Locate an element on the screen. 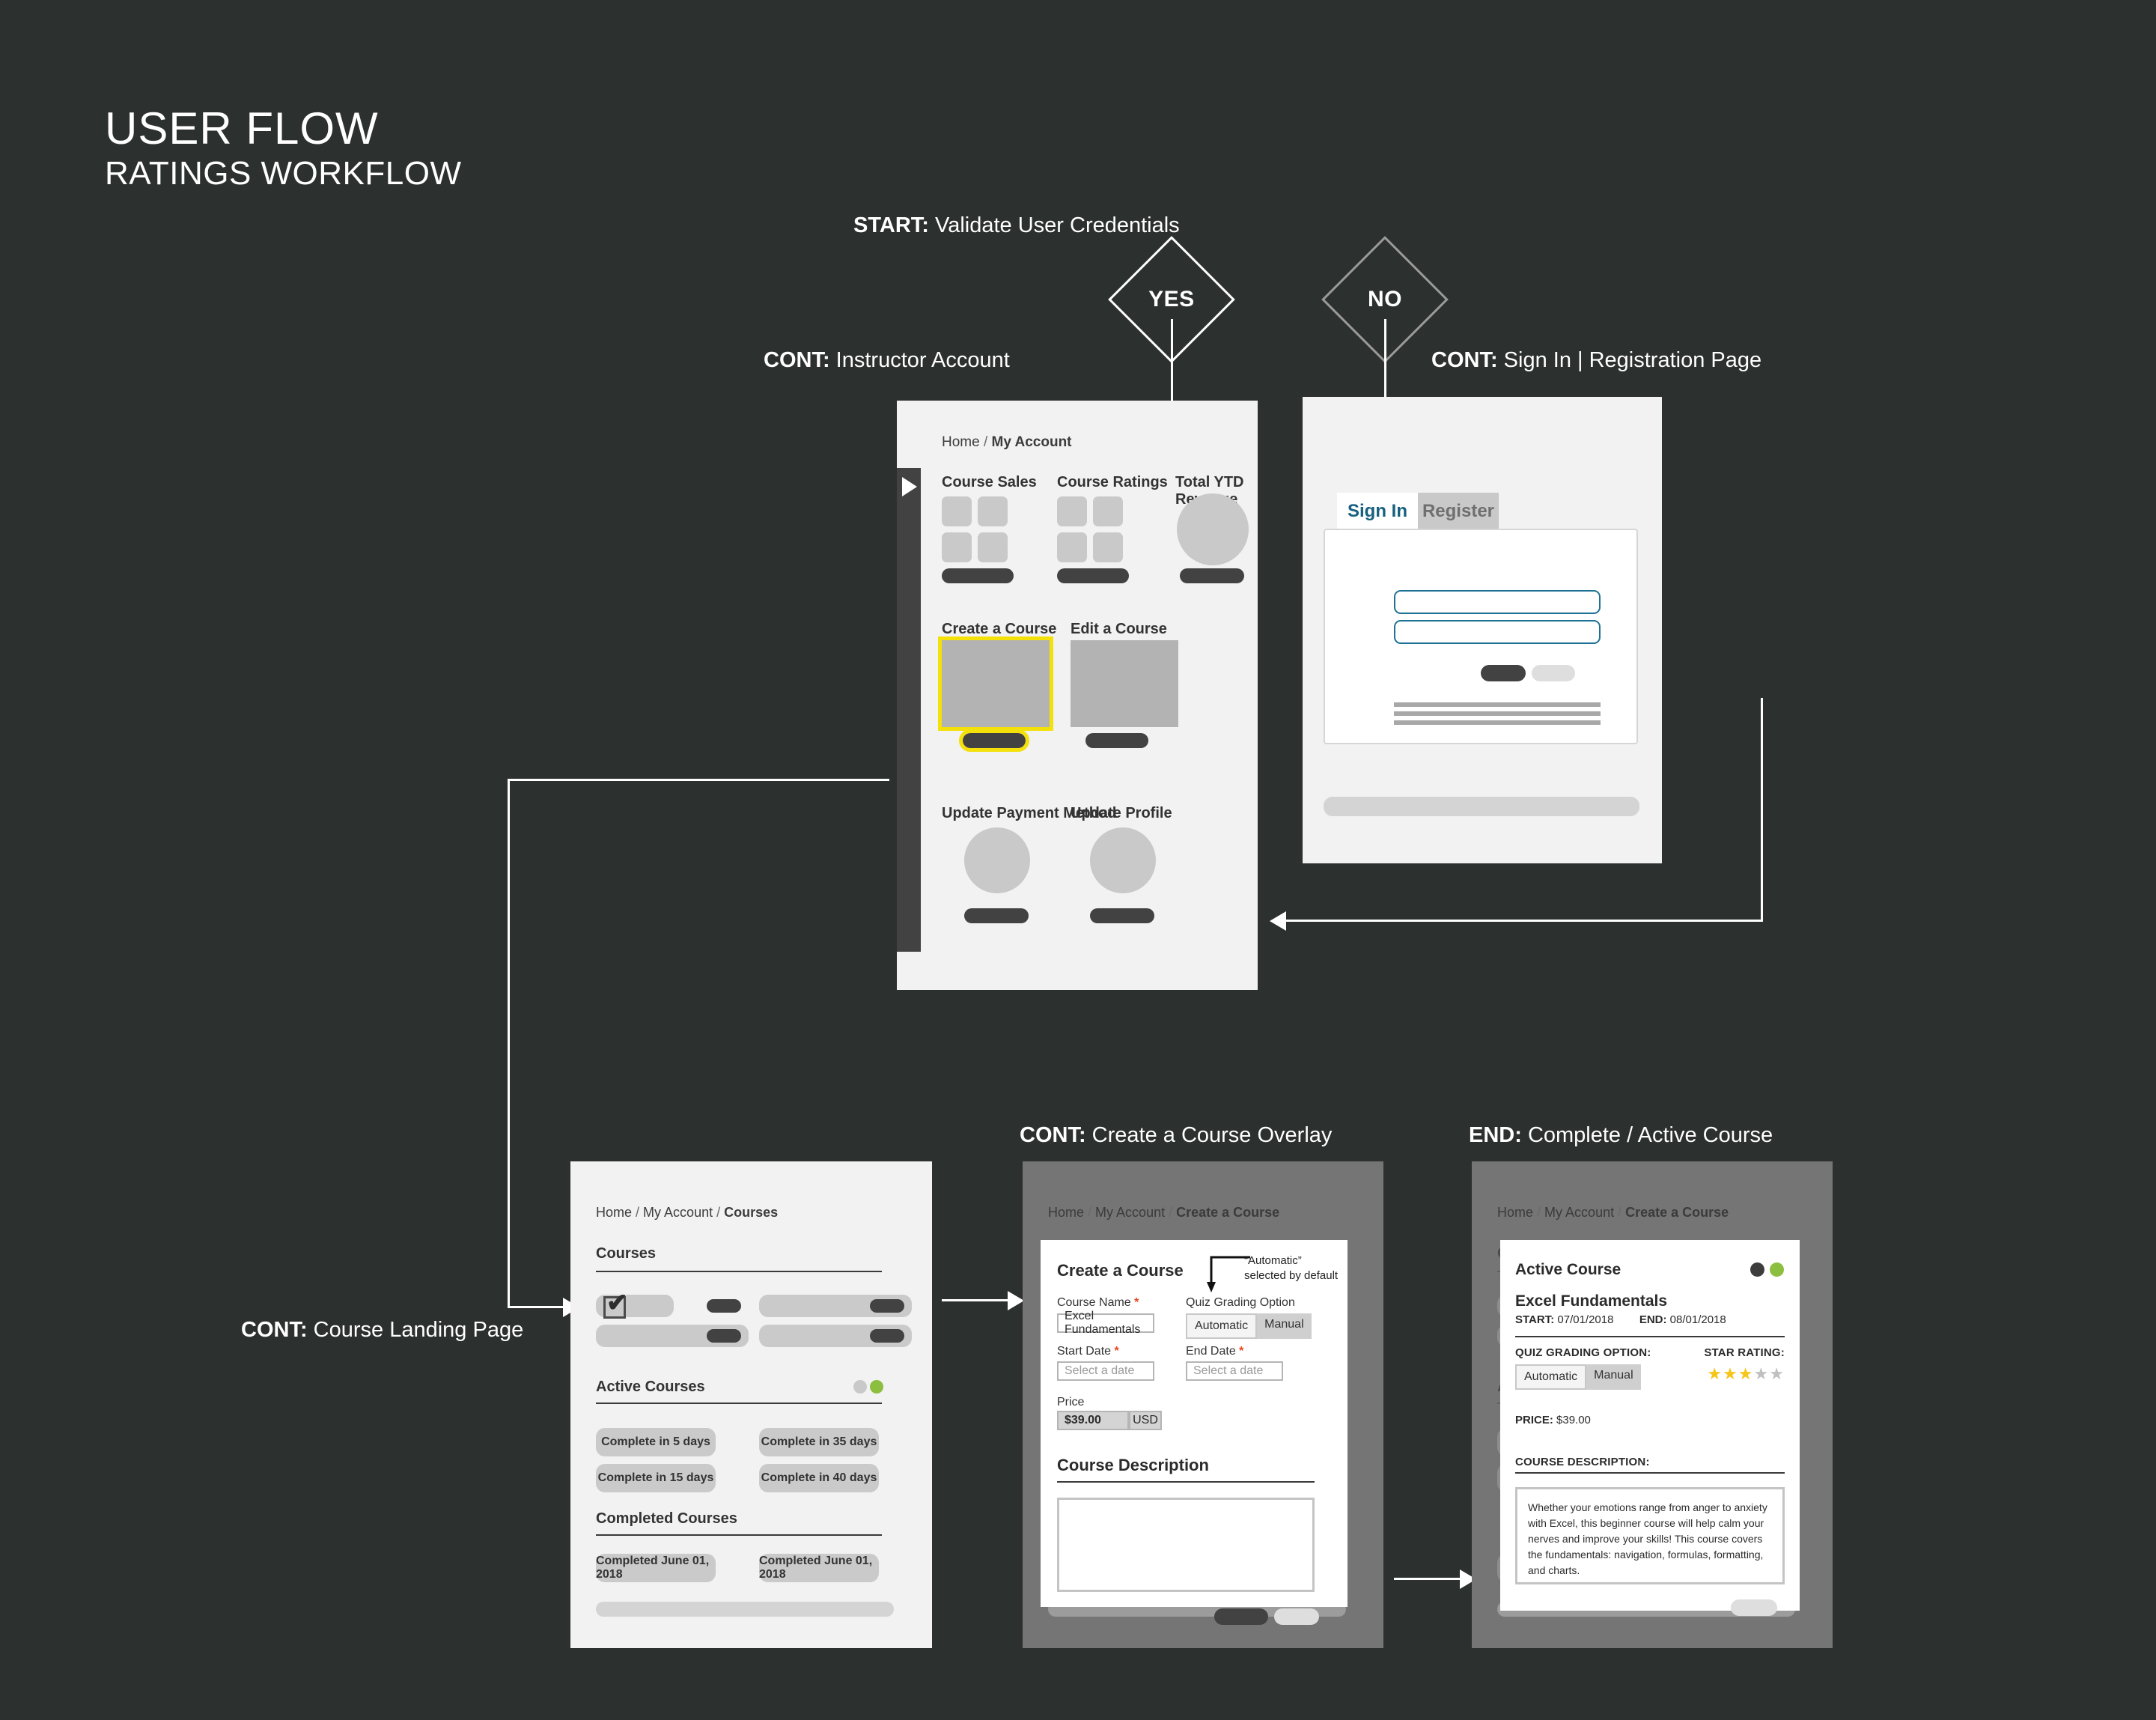 Image resolution: width=2156 pixels, height=1720 pixels. save-button is located at coordinates (1241, 1616).